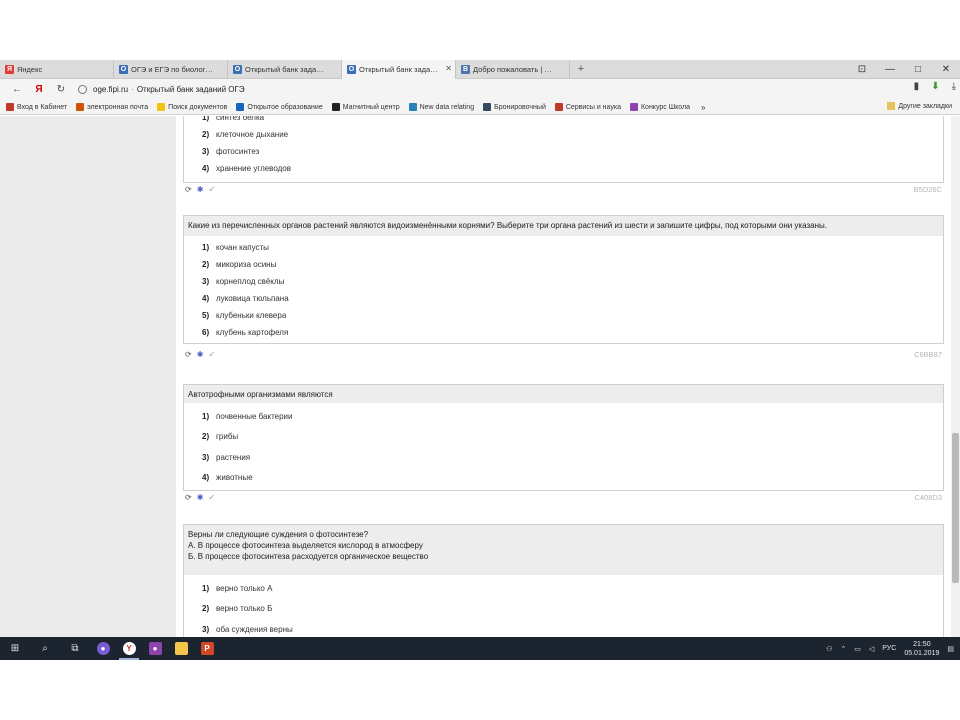 This screenshot has height=720, width=960. Describe the element at coordinates (563, 609) in the screenshot. I see `answer-option: 2) верно только Б` at that location.